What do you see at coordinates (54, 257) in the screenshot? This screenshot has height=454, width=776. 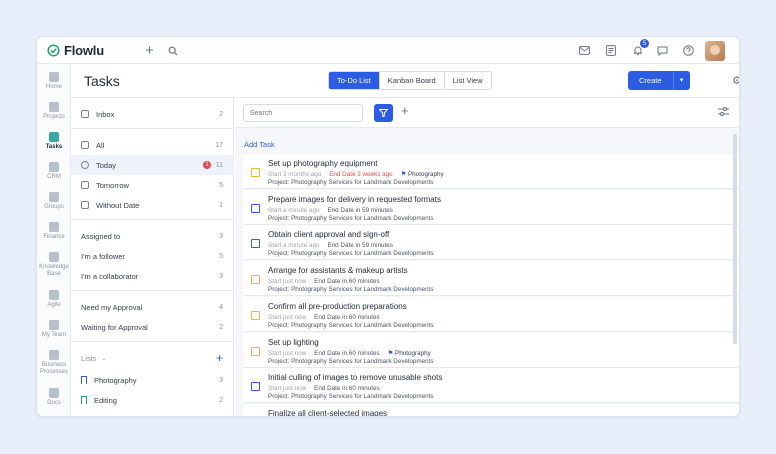 I see `knowledge-base-icon` at bounding box center [54, 257].